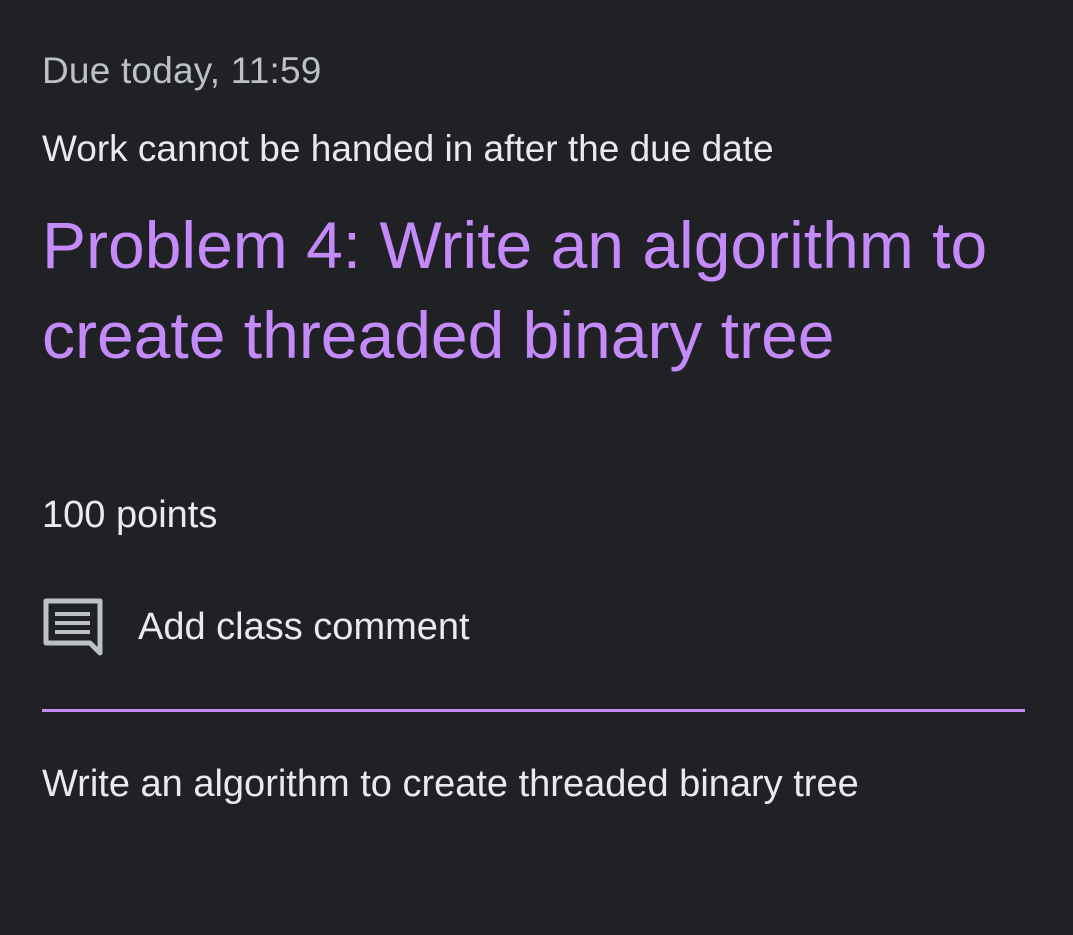 The height and width of the screenshot is (935, 1073). What do you see at coordinates (533, 710) in the screenshot?
I see `section-divider` at bounding box center [533, 710].